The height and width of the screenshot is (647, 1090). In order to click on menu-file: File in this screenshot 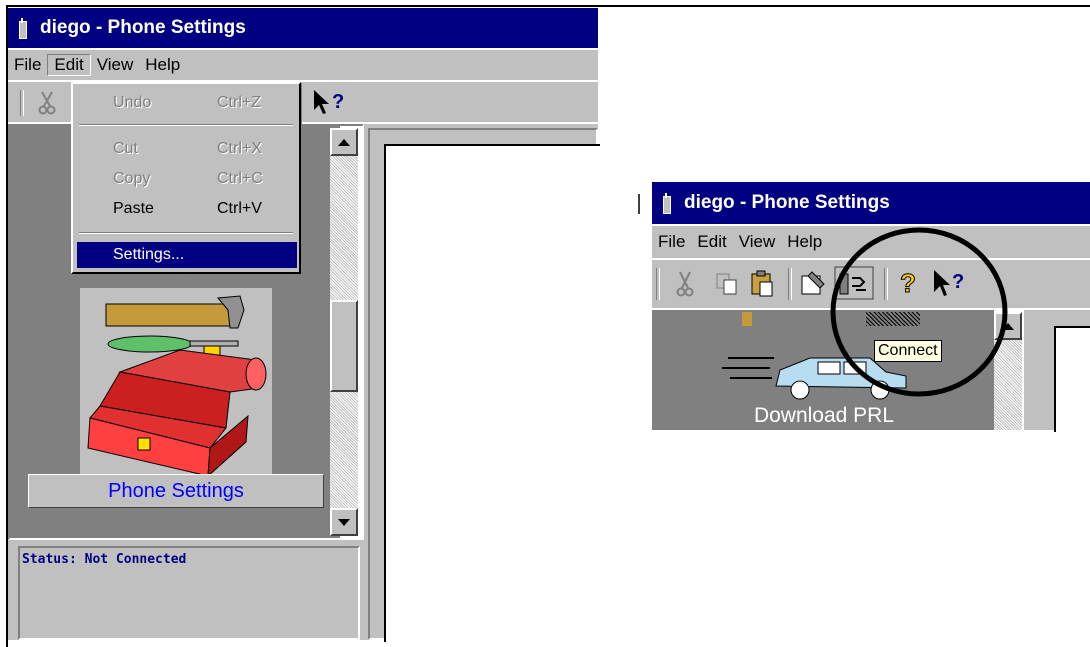, I will do `click(27, 65)`.